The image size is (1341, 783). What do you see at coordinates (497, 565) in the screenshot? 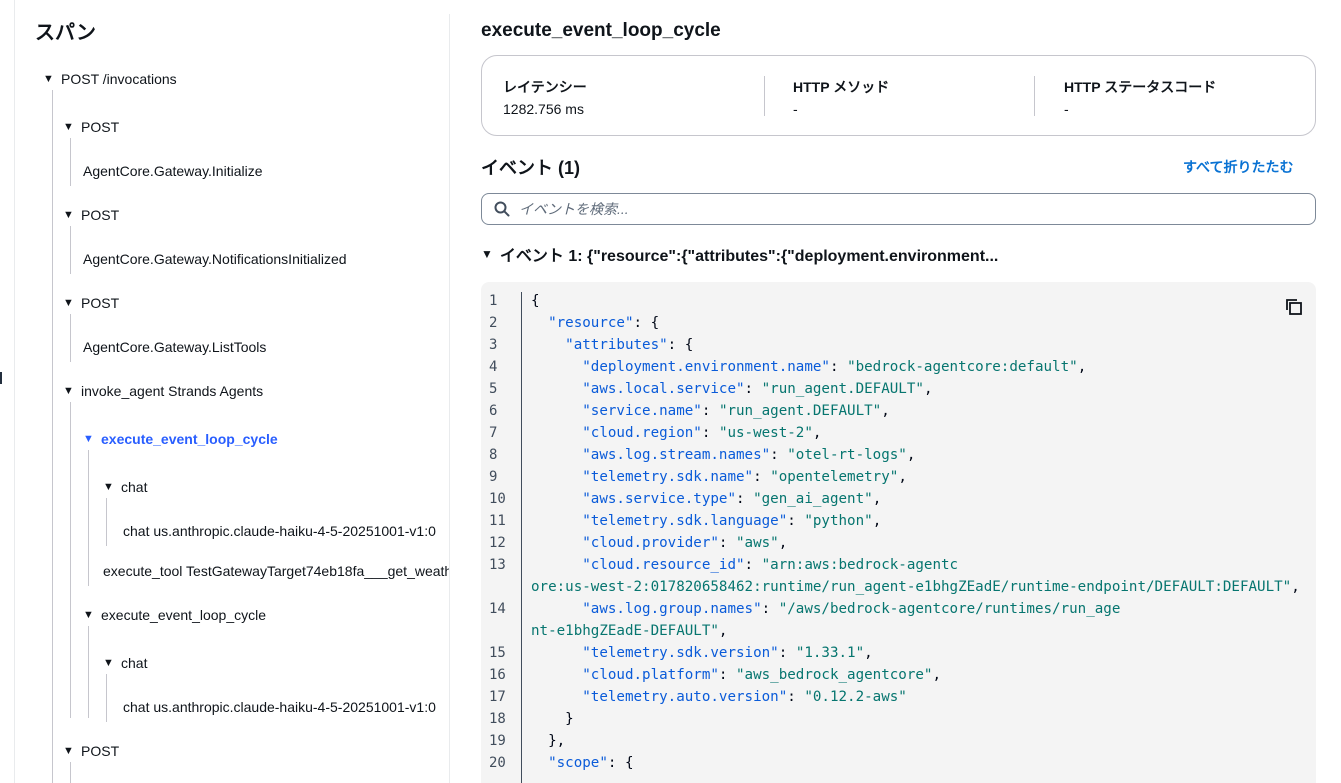
I see `line-number: 13` at bounding box center [497, 565].